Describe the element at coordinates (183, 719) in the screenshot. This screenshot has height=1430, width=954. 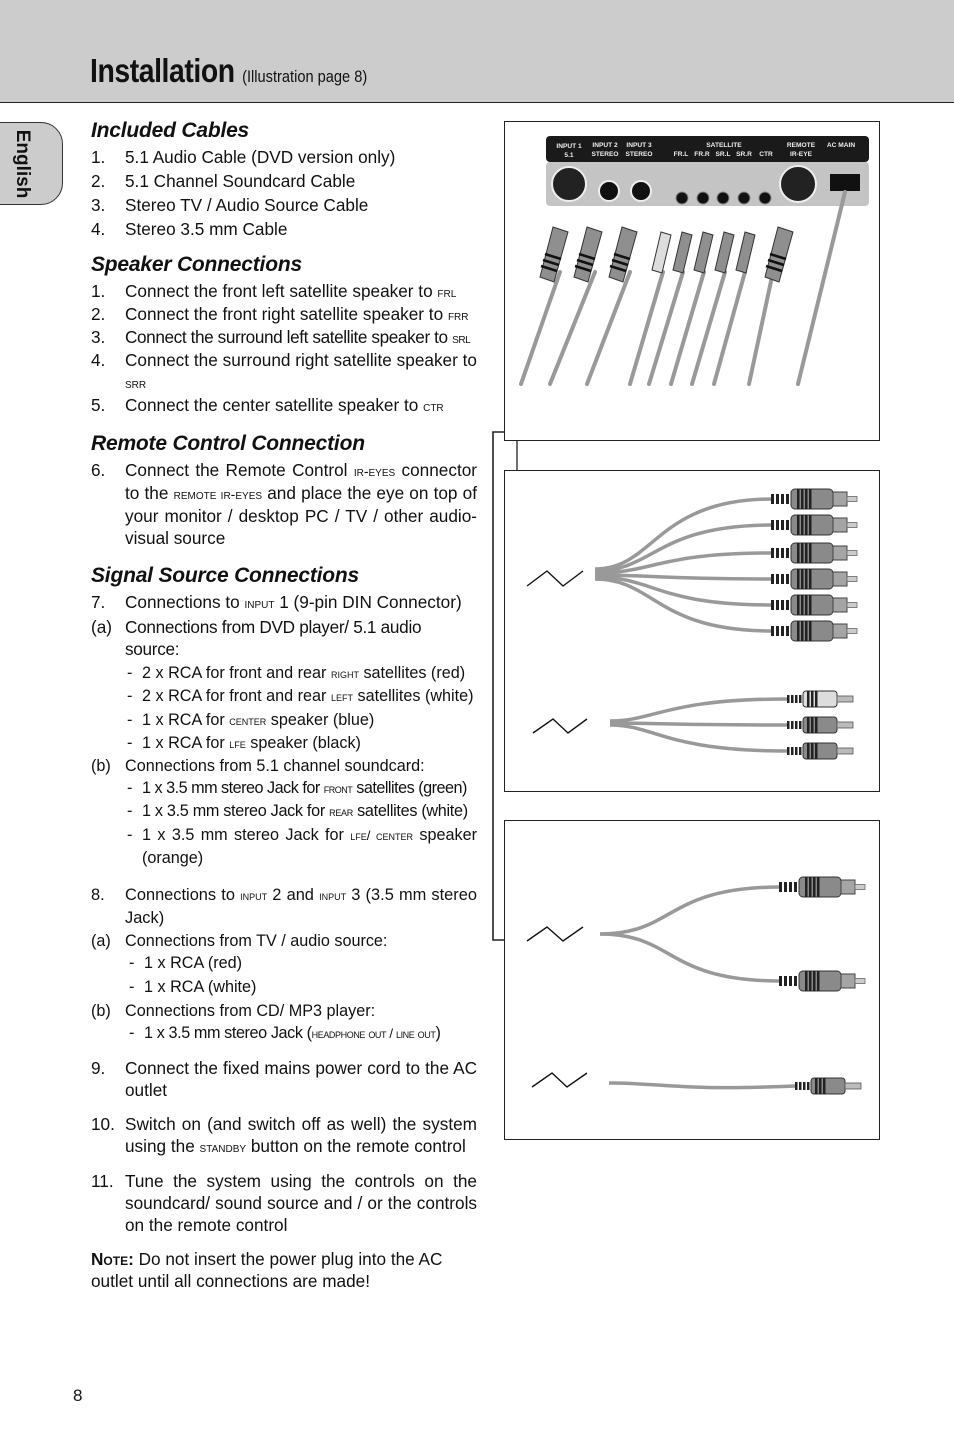
I see `item-text: 1 x RCA for` at that location.